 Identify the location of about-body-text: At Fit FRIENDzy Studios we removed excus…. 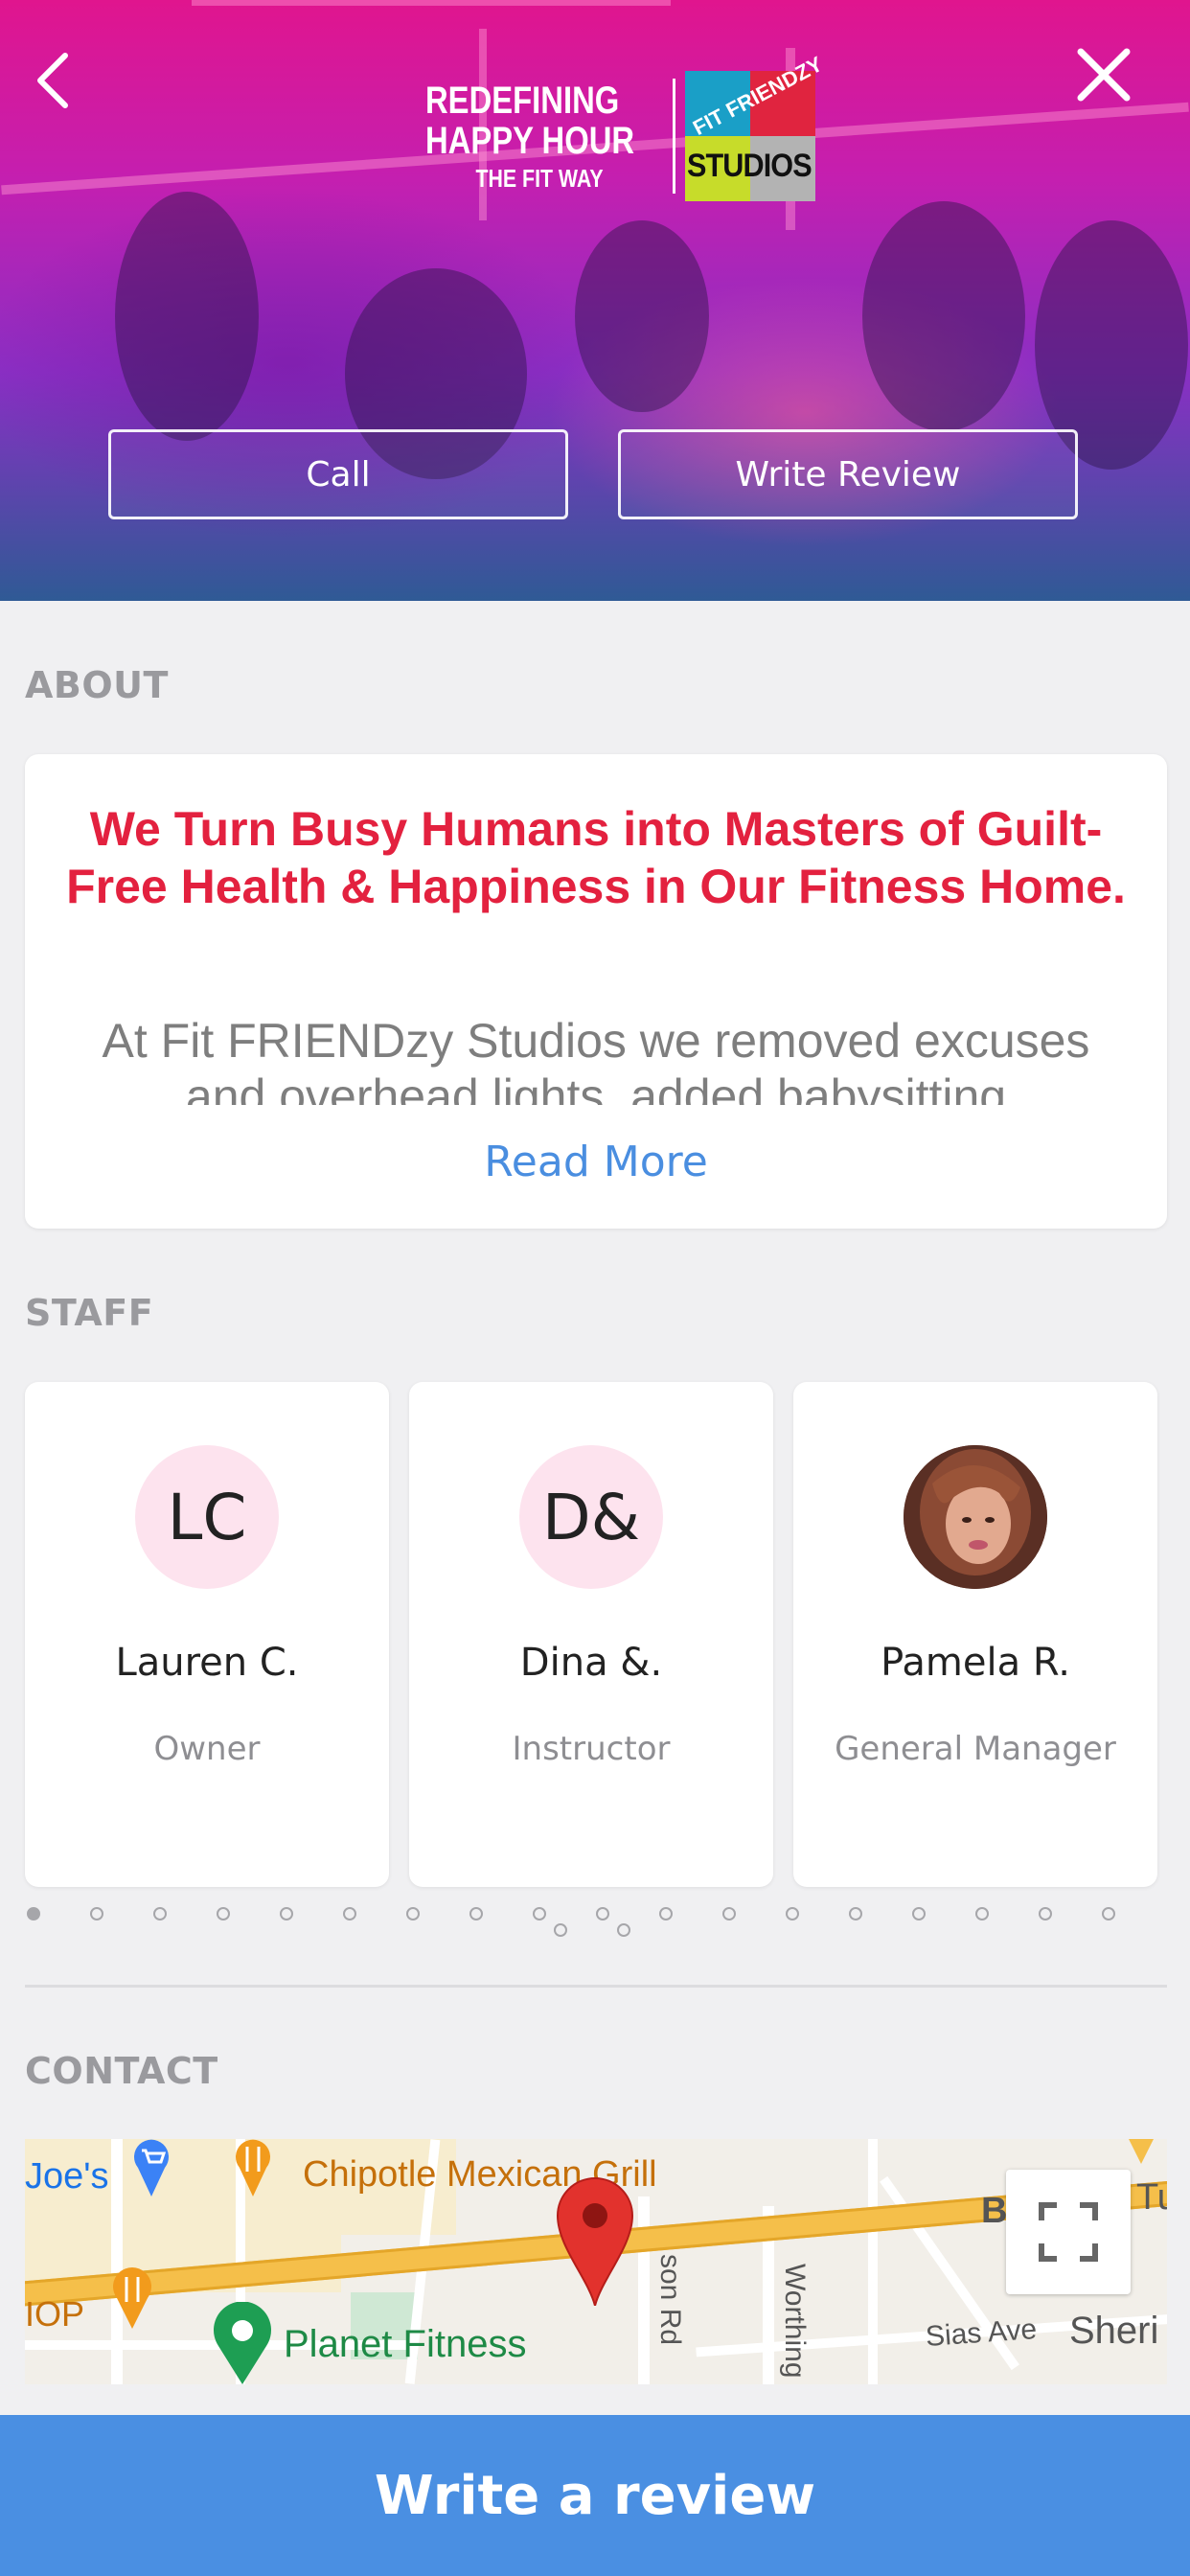
(596, 1059).